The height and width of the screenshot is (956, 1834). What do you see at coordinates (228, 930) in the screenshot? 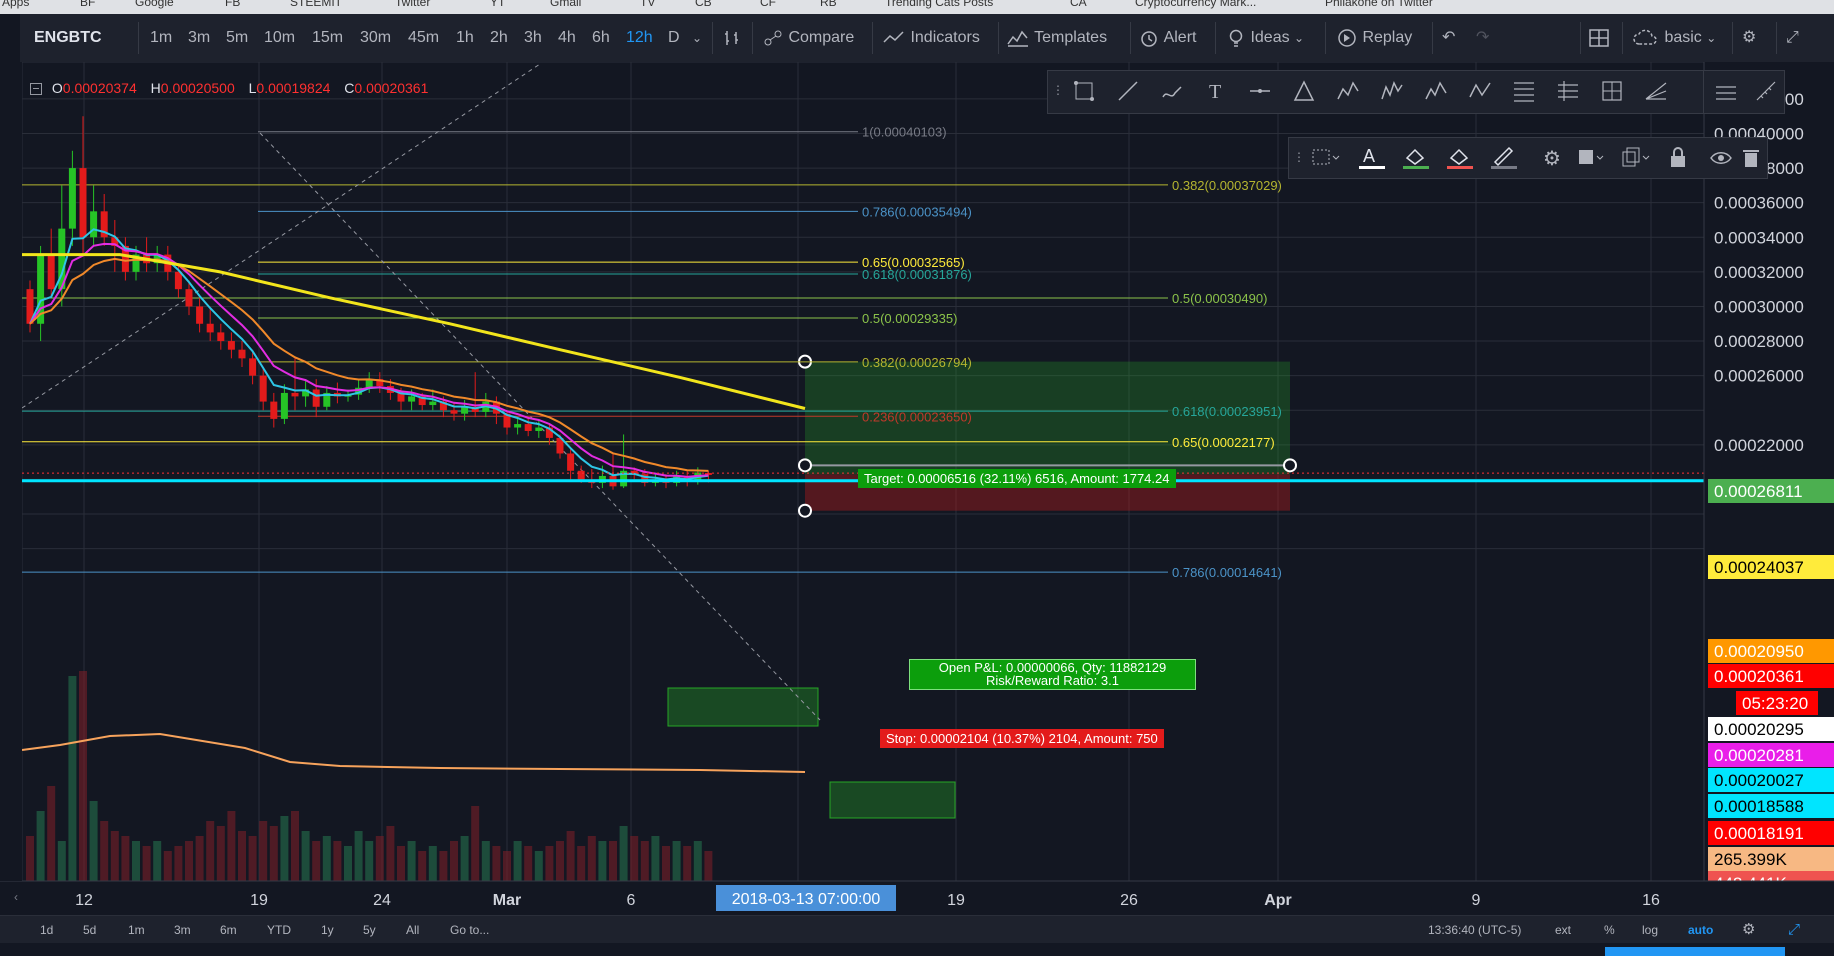
I see `range-6m: 6m` at bounding box center [228, 930].